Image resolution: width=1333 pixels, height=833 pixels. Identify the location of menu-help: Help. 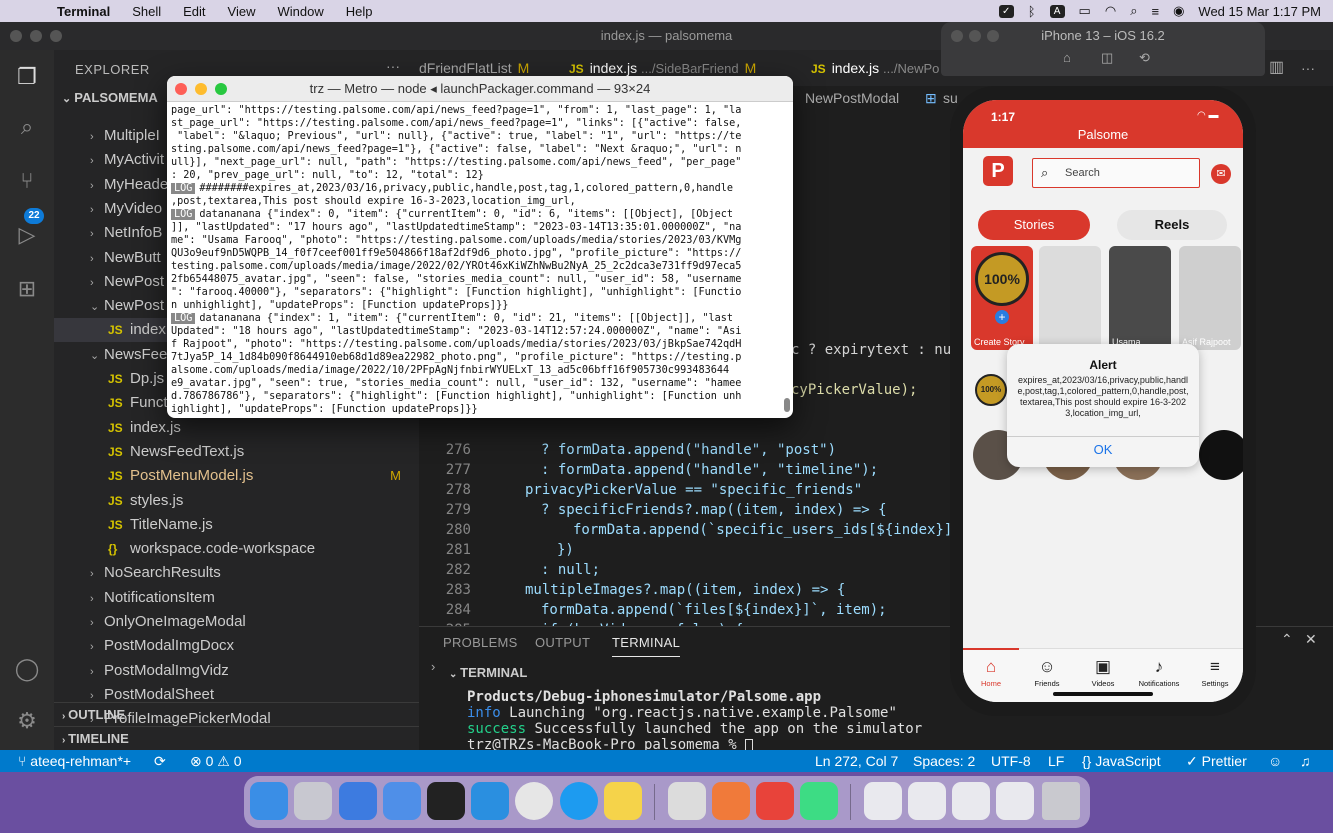
(359, 11).